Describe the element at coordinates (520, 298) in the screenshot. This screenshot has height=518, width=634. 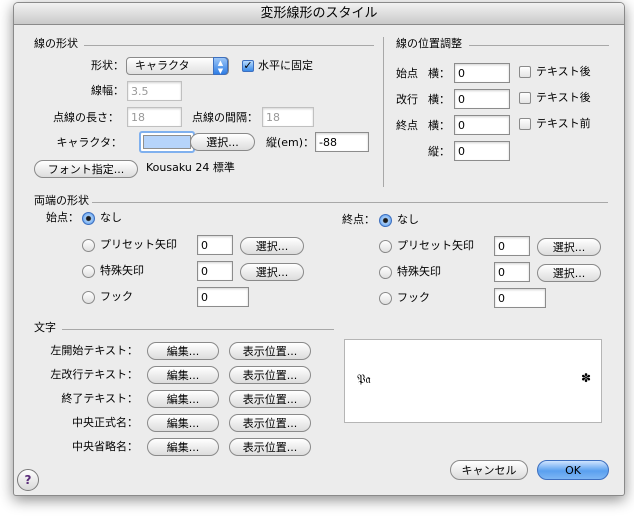
I see `end-hook-field: 0` at that location.